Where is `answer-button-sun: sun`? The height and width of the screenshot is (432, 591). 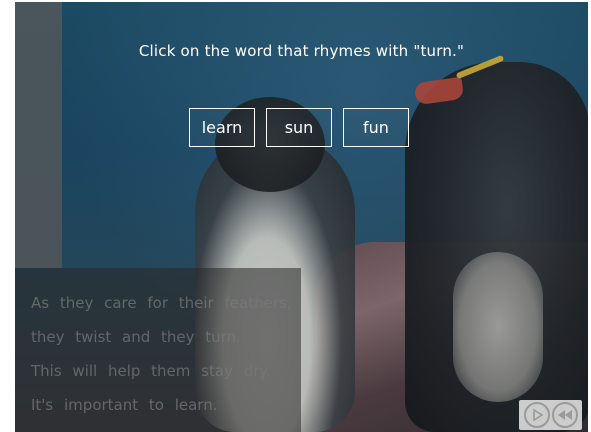 answer-button-sun: sun is located at coordinates (299, 127).